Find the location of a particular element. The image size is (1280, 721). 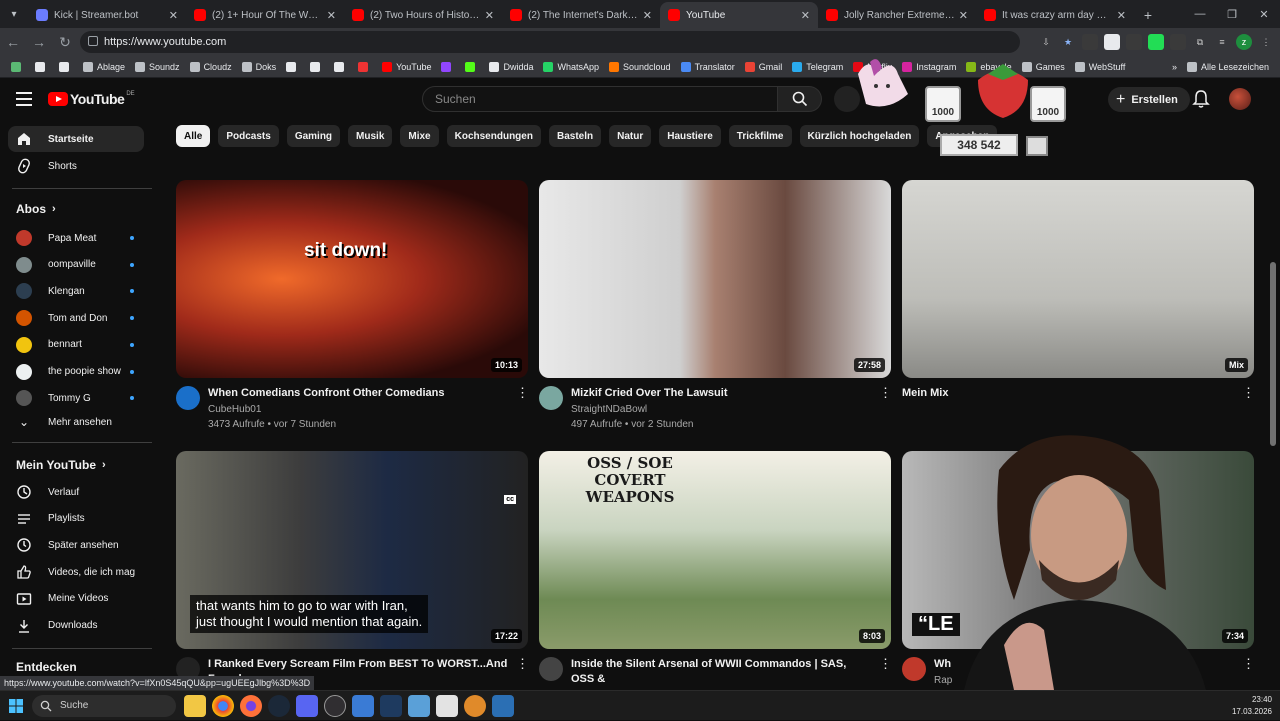

taskbar-search: Suche is located at coordinates (104, 705).